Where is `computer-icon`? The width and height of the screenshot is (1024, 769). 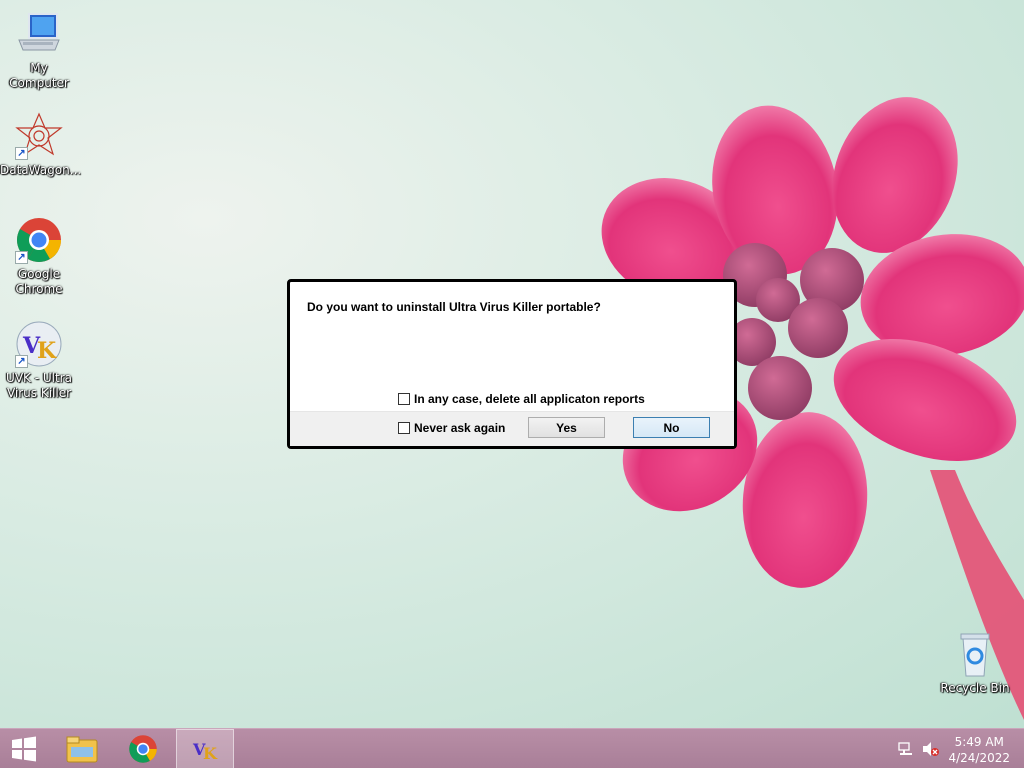 computer-icon is located at coordinates (39, 34).